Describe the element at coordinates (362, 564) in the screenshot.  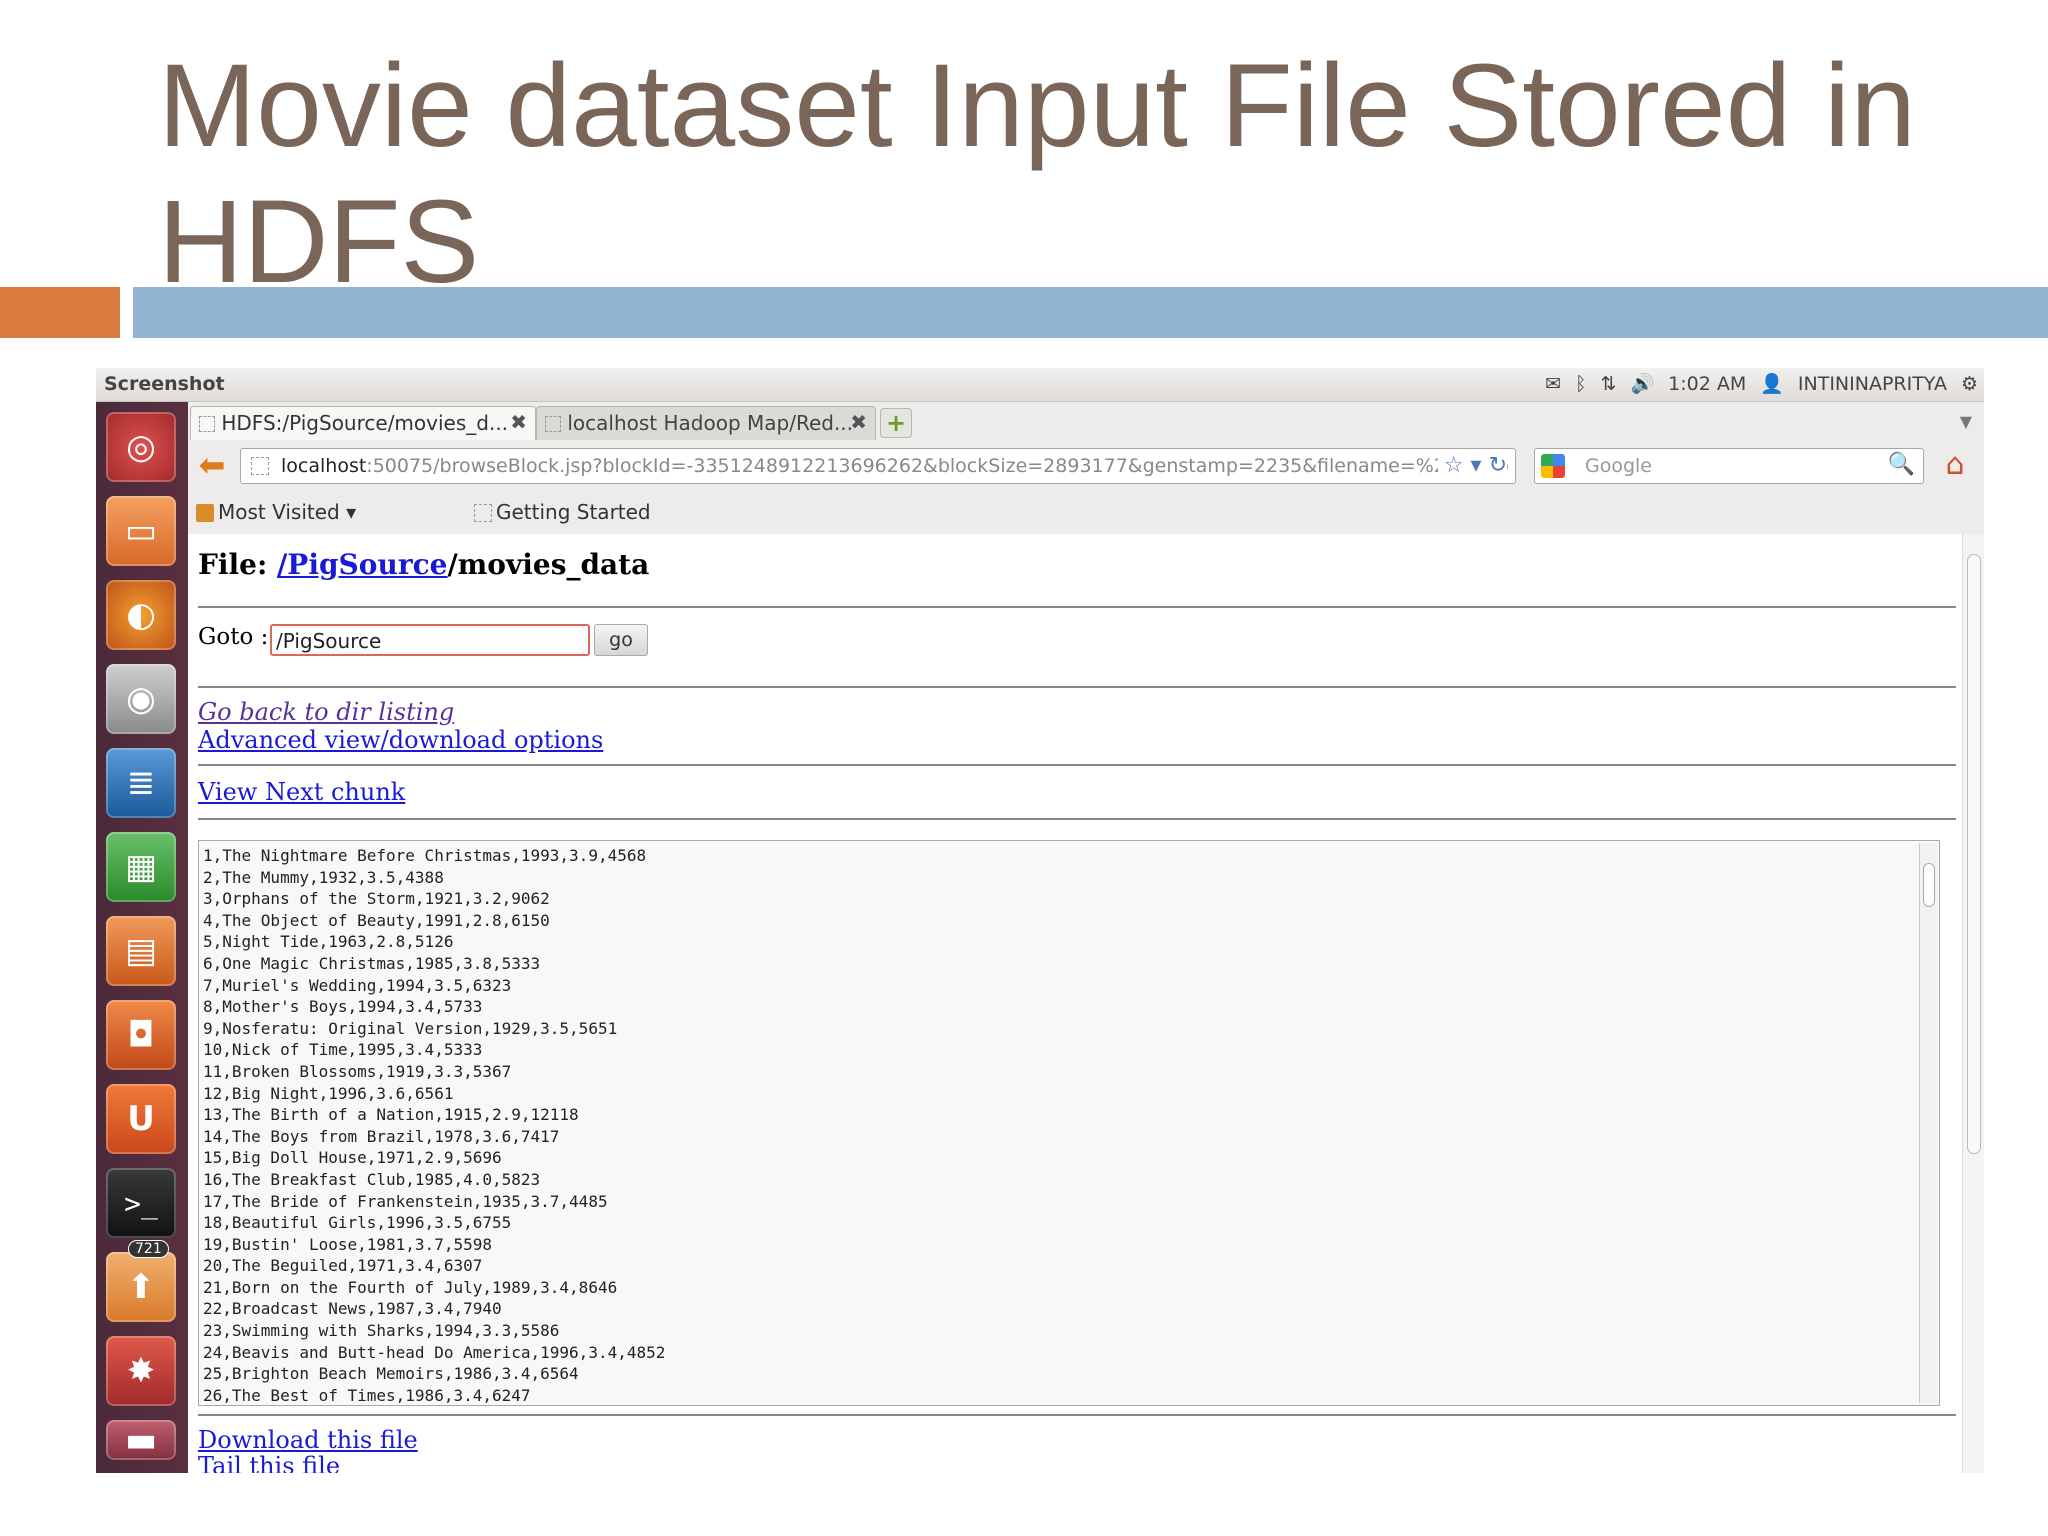
I see `pigsource-link: /PigSource` at that location.